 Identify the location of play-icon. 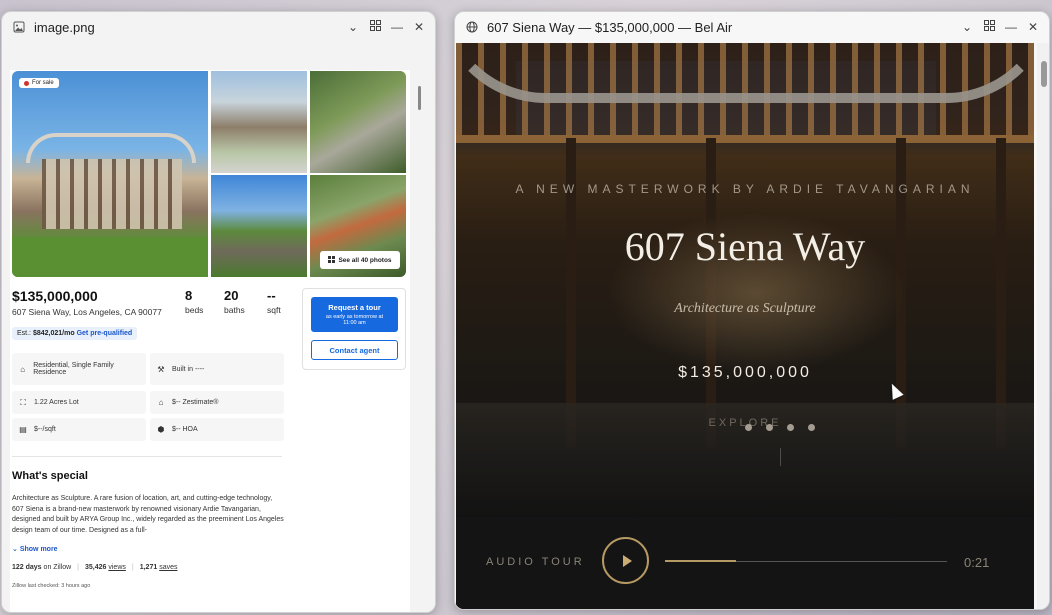
(627, 560).